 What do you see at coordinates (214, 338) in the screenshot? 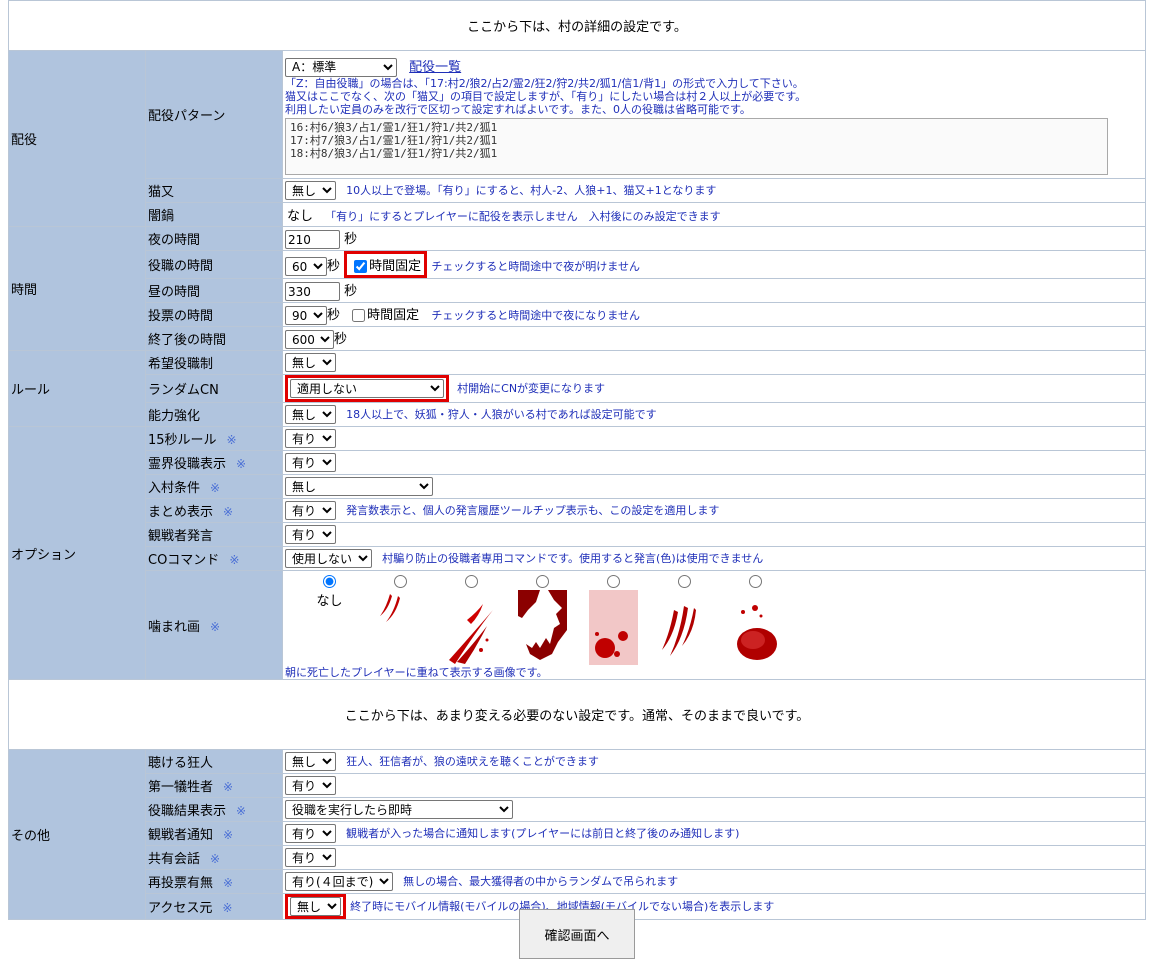
I see `end-time-label: 終了後の時間` at bounding box center [214, 338].